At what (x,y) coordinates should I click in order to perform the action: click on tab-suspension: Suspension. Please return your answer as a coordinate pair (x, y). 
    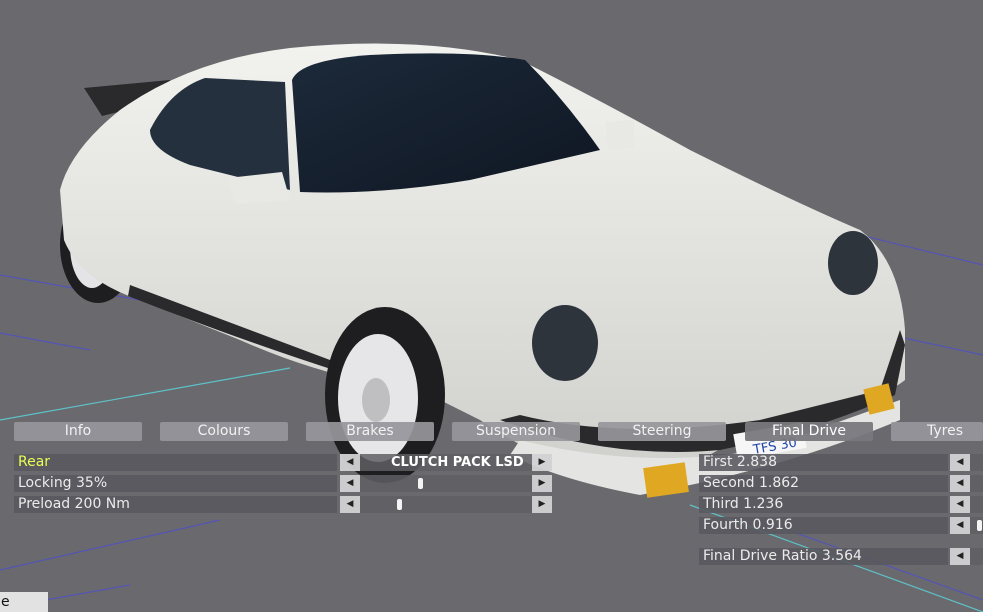
    Looking at the image, I should click on (516, 431).